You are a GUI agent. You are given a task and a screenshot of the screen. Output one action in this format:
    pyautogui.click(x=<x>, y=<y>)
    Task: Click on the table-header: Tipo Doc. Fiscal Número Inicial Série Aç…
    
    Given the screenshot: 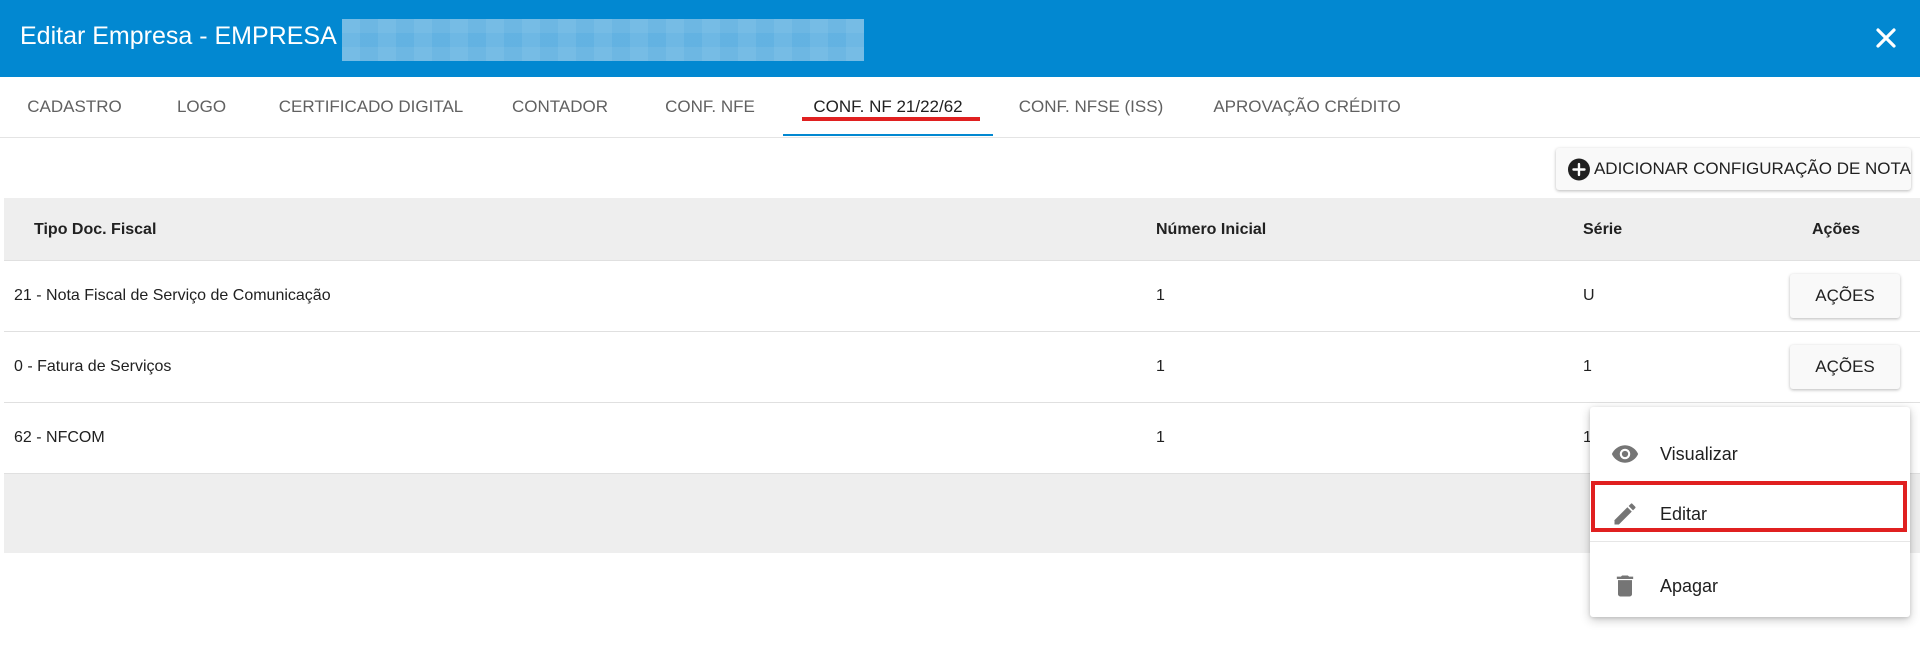 What is the action you would take?
    pyautogui.click(x=962, y=229)
    